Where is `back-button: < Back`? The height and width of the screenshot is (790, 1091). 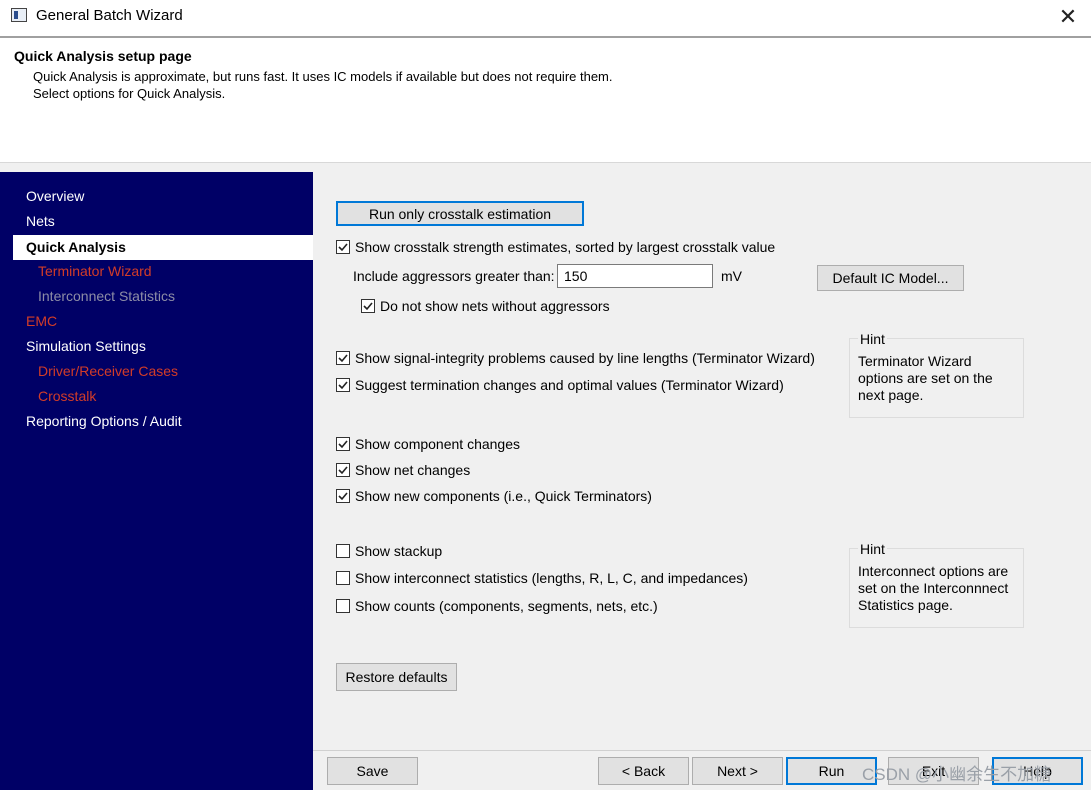
back-button: < Back is located at coordinates (643, 771).